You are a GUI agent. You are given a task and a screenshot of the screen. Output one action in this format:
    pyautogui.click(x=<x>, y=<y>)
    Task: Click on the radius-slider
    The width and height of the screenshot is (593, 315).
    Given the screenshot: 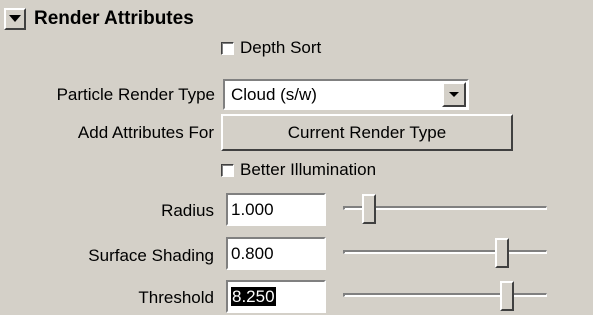 What is the action you would take?
    pyautogui.click(x=445, y=209)
    